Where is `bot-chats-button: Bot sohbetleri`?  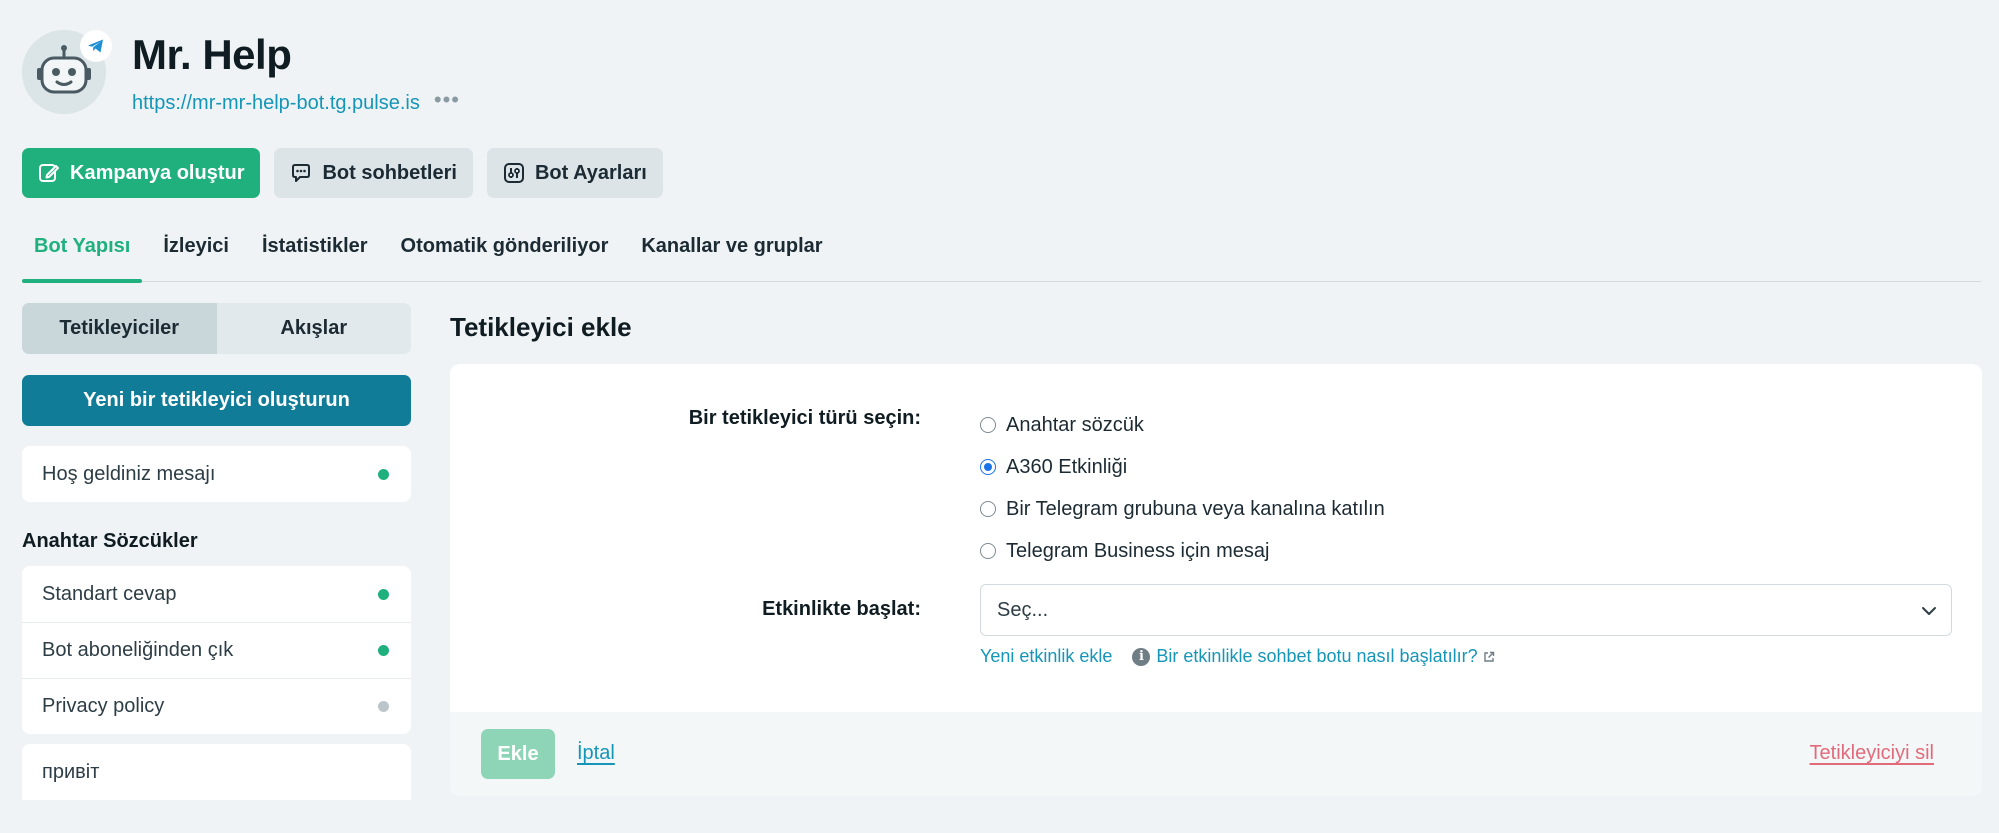 bot-chats-button: Bot sohbetleri is located at coordinates (373, 173).